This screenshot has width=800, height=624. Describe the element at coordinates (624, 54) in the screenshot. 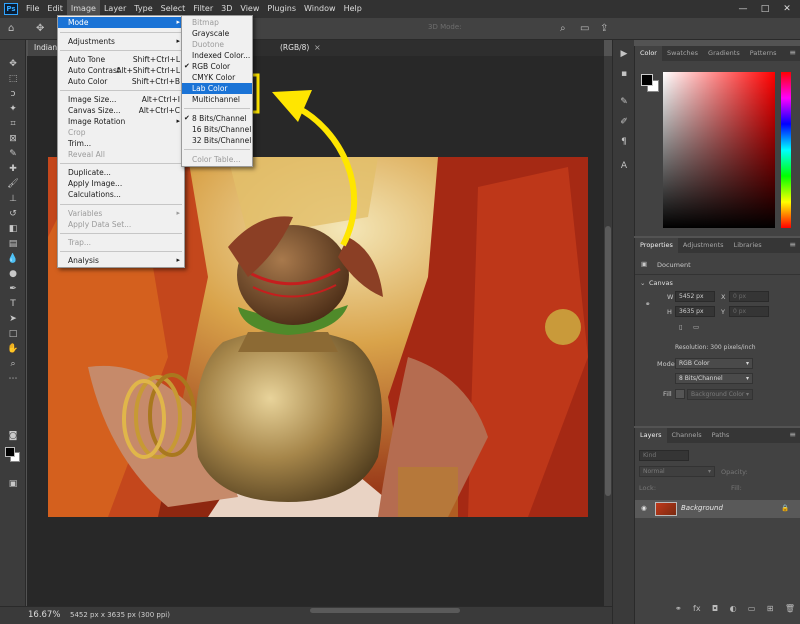

I see `history-icon: ▶` at that location.